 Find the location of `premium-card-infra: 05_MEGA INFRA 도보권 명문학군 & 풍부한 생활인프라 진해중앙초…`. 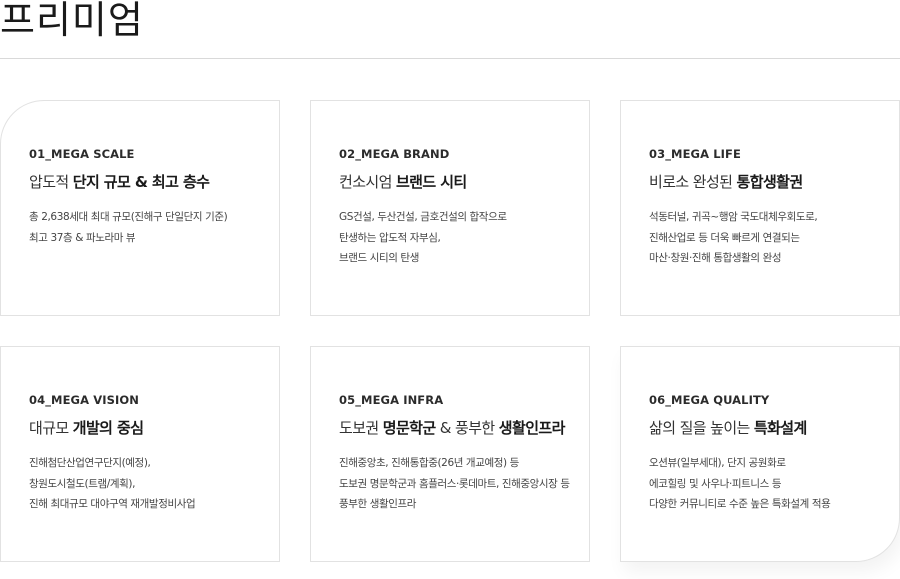

premium-card-infra: 05_MEGA INFRA 도보권 명문학군 & 풍부한 생활인프라 진해중앙초… is located at coordinates (450, 454).